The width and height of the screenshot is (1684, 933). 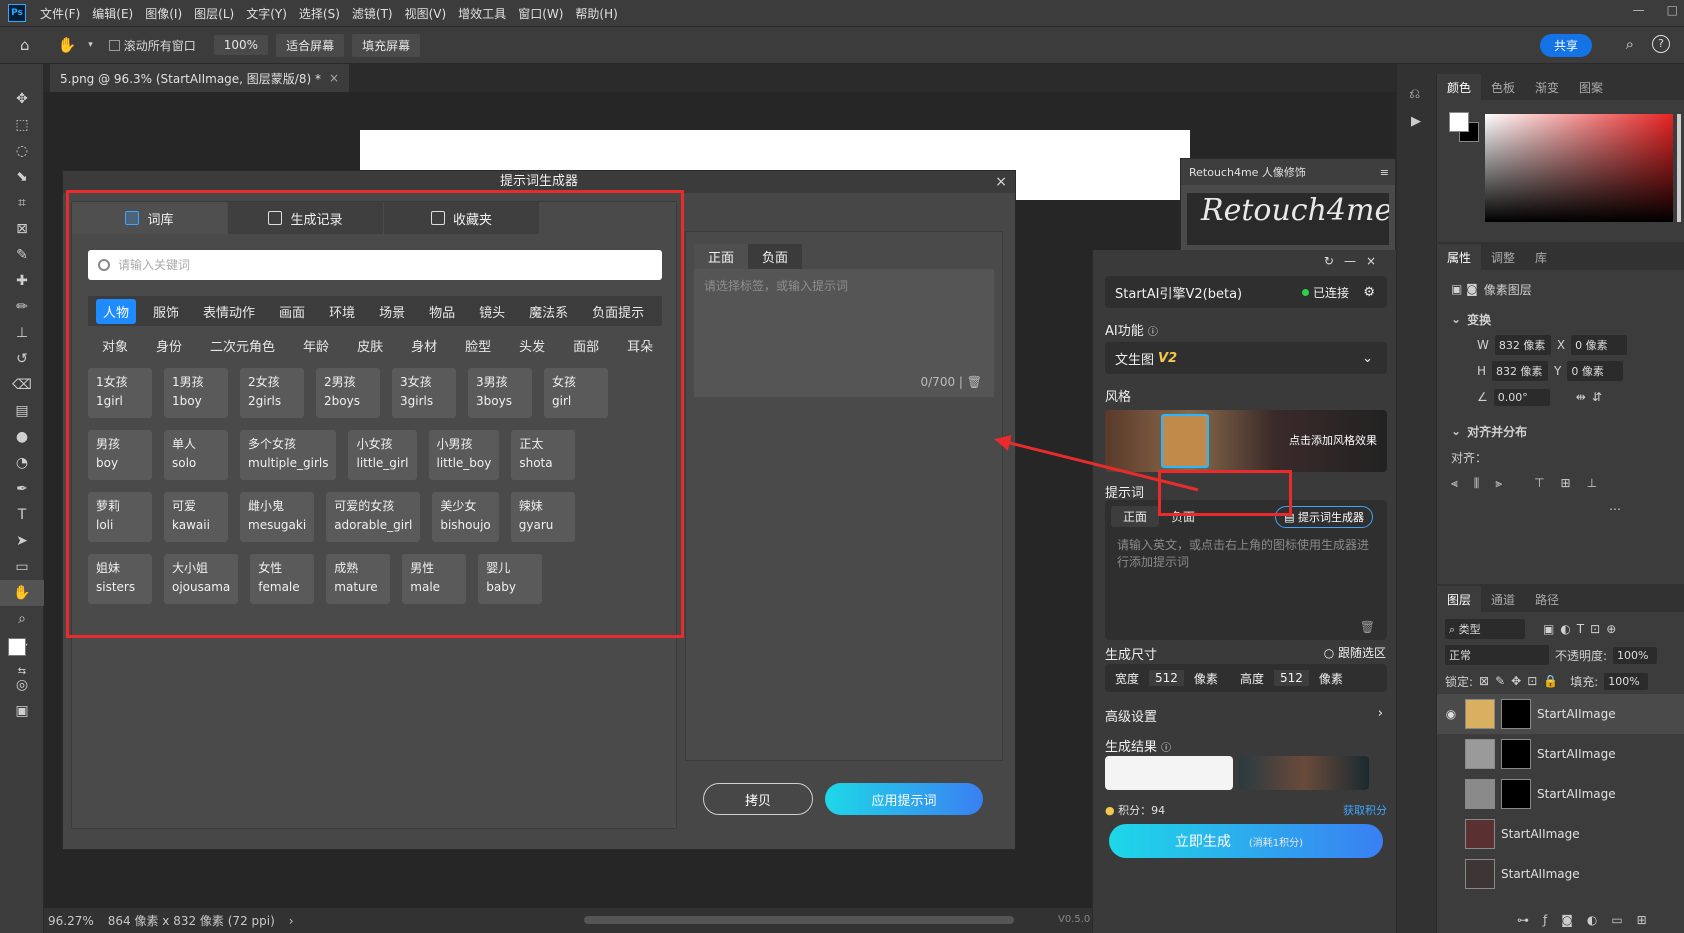 I want to click on stamp-tool-icon: ⊥, so click(x=22, y=333).